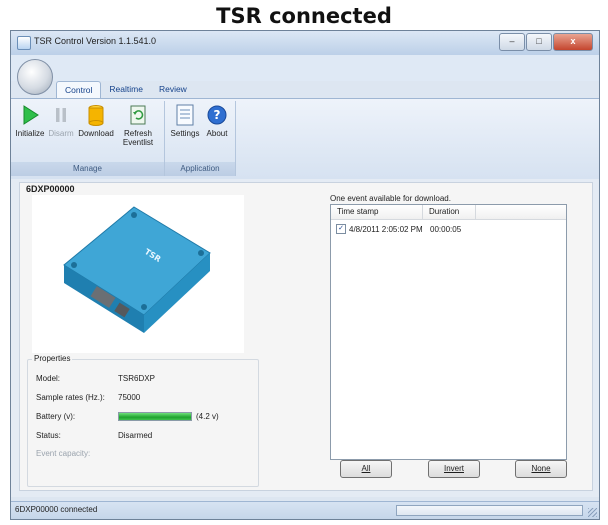  I want to click on about-button: ? About, so click(217, 120).